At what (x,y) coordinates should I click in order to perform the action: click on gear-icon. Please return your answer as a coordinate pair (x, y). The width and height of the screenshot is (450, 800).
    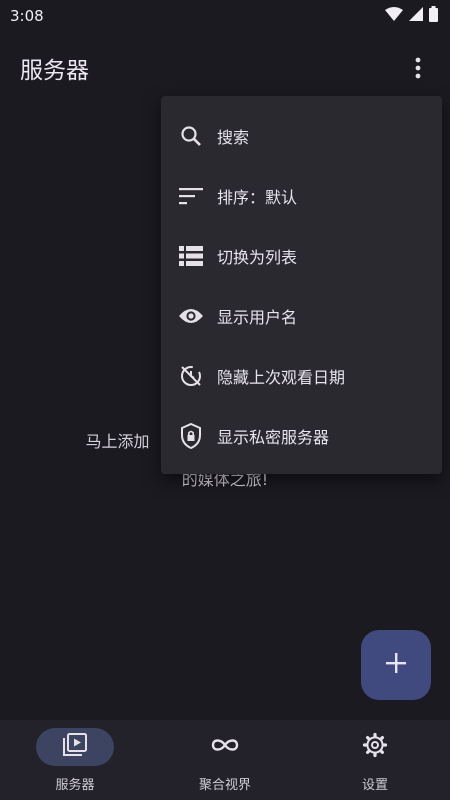
    Looking at the image, I should click on (375, 747).